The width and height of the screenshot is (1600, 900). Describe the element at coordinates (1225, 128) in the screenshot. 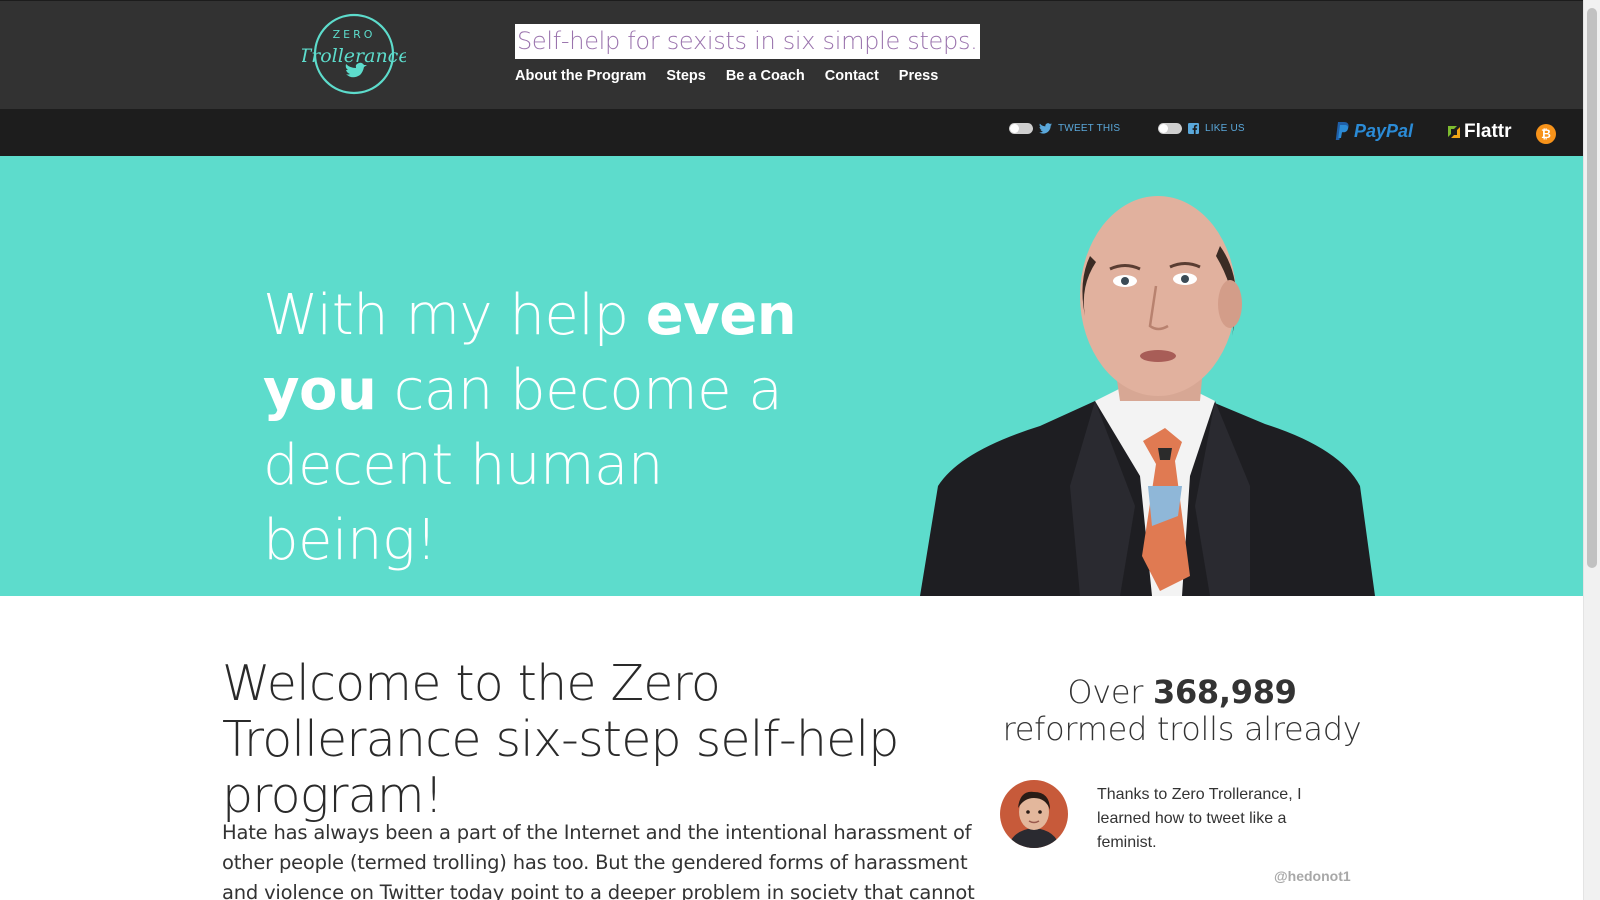

I see `like-us-label: LIKE US` at that location.